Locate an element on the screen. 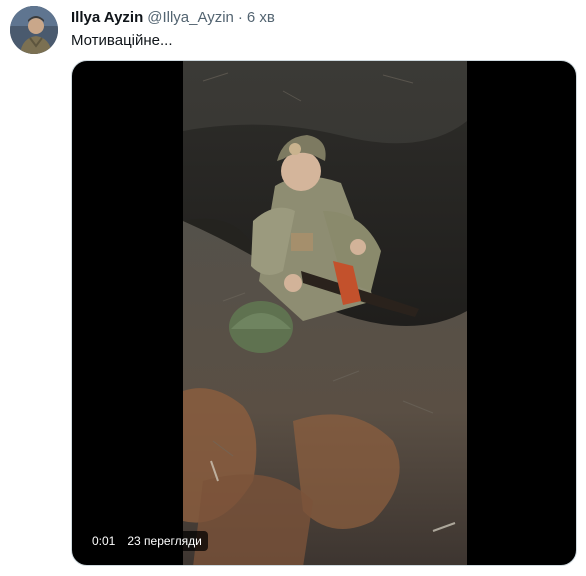  avatar-image is located at coordinates (34, 30).